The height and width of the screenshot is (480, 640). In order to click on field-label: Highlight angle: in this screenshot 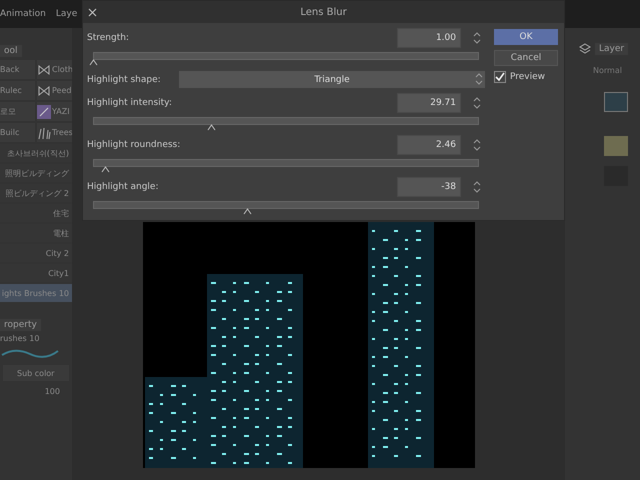, I will do `click(123, 187)`.